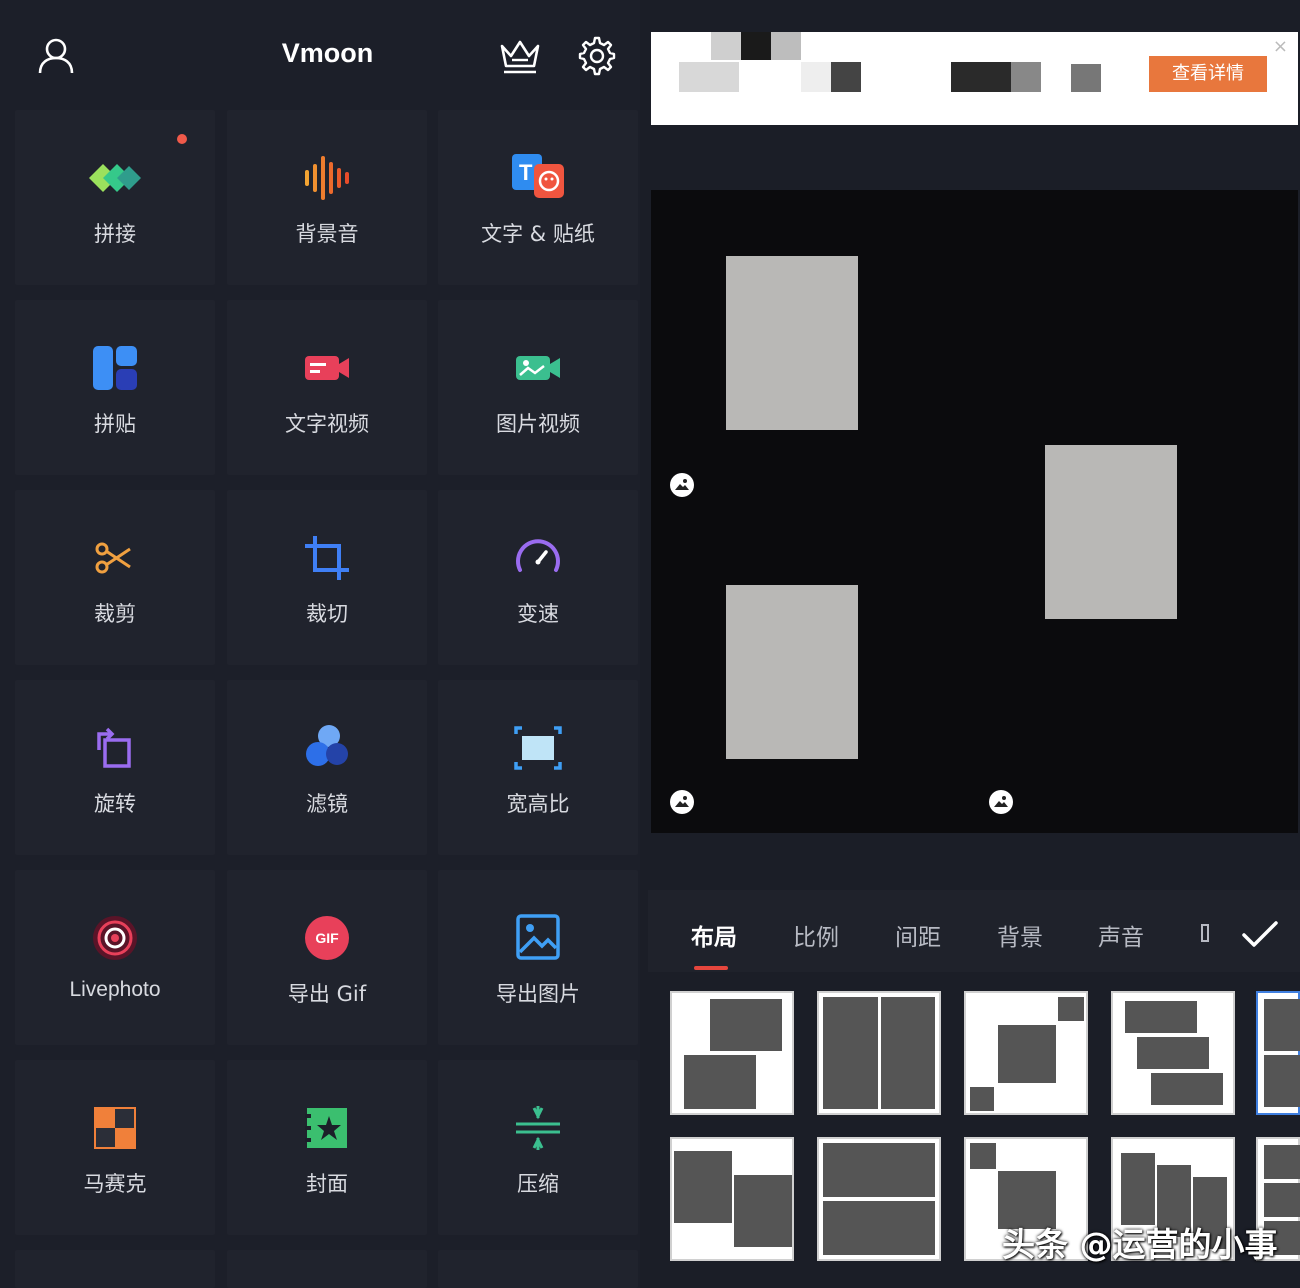 The image size is (1300, 1288). I want to click on tool-label: 拼贴, so click(115, 424).